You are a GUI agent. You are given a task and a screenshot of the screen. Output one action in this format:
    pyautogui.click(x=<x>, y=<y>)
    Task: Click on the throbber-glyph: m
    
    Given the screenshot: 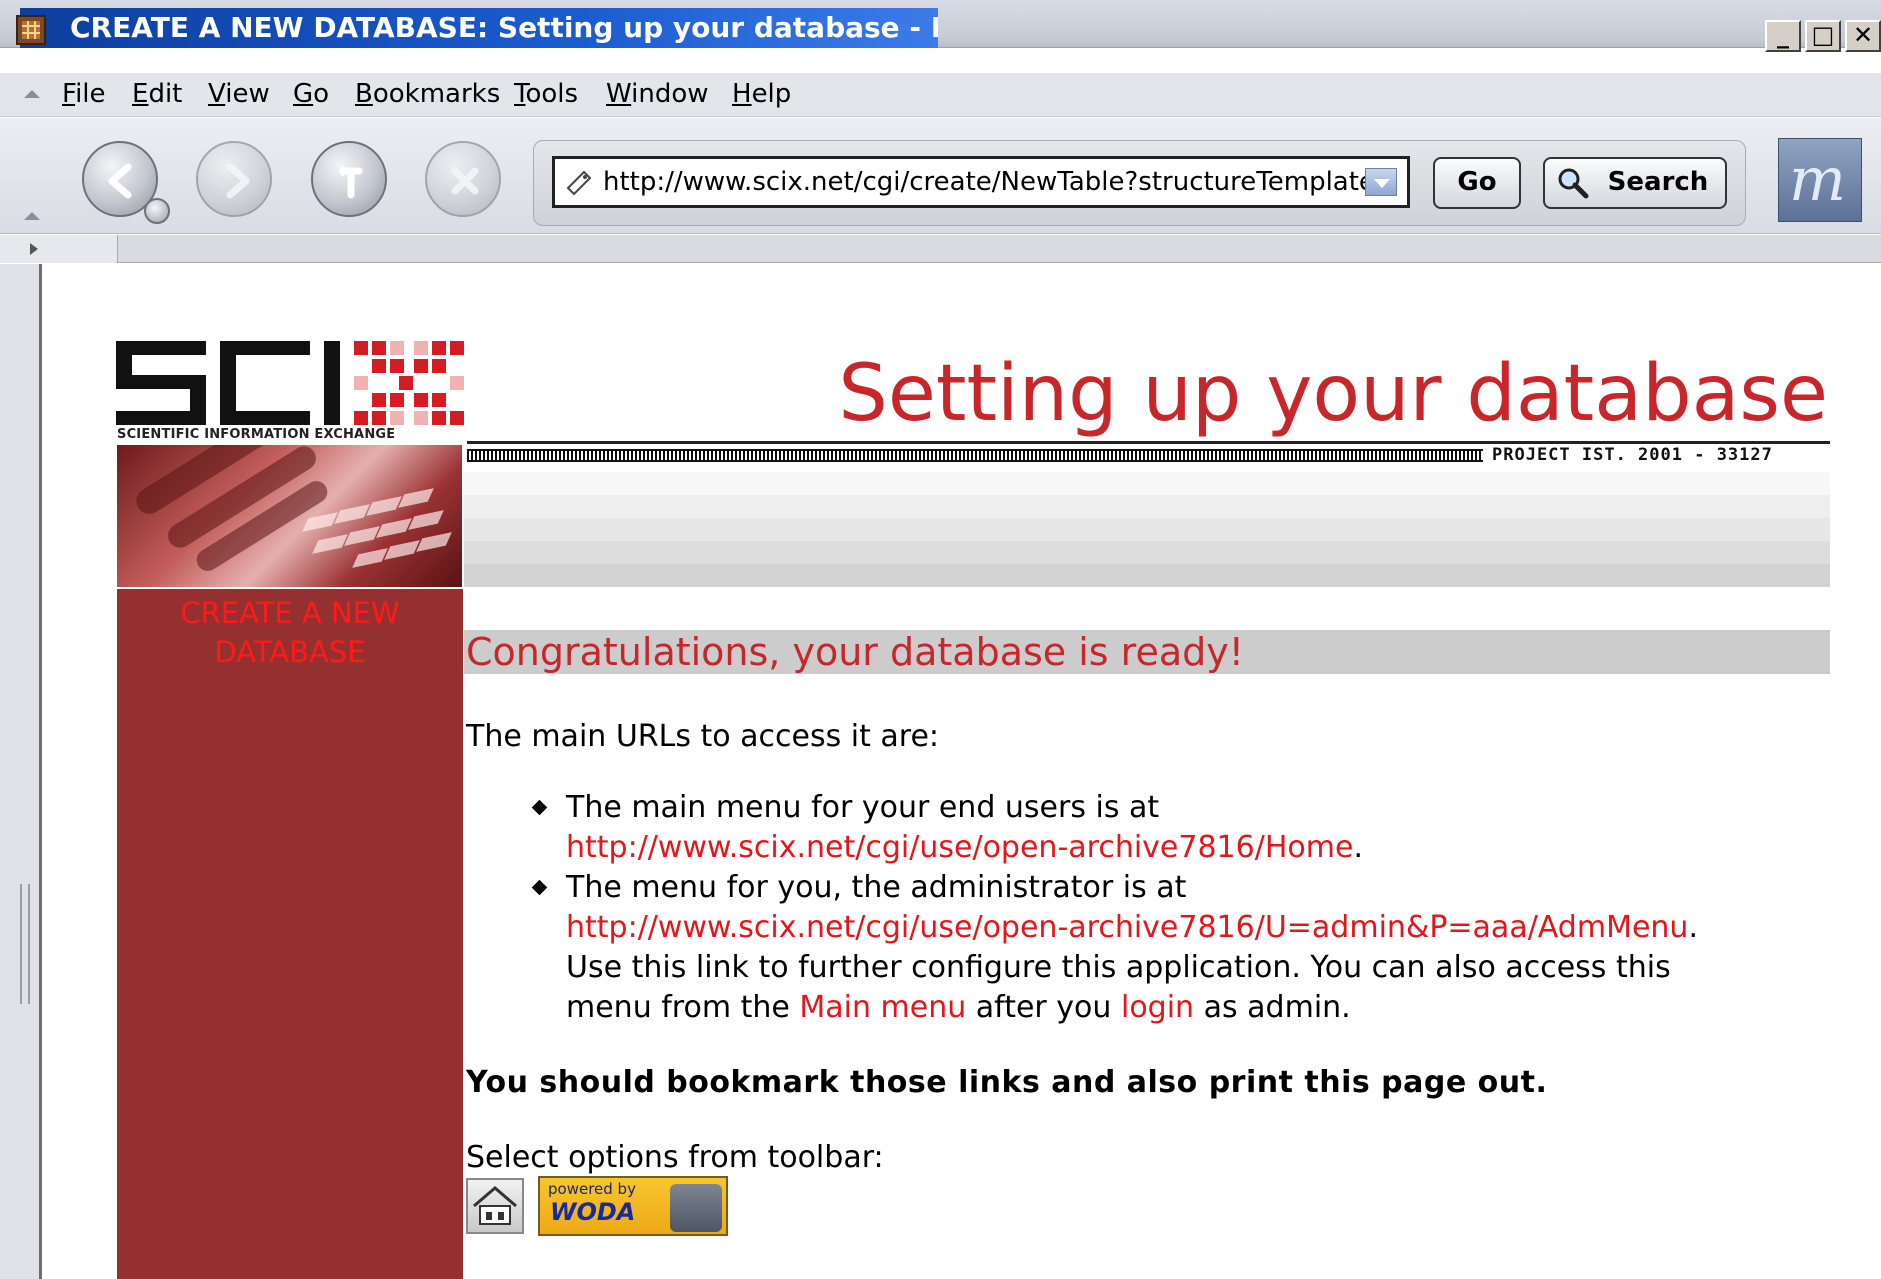 What is the action you would take?
    pyautogui.click(x=1817, y=180)
    